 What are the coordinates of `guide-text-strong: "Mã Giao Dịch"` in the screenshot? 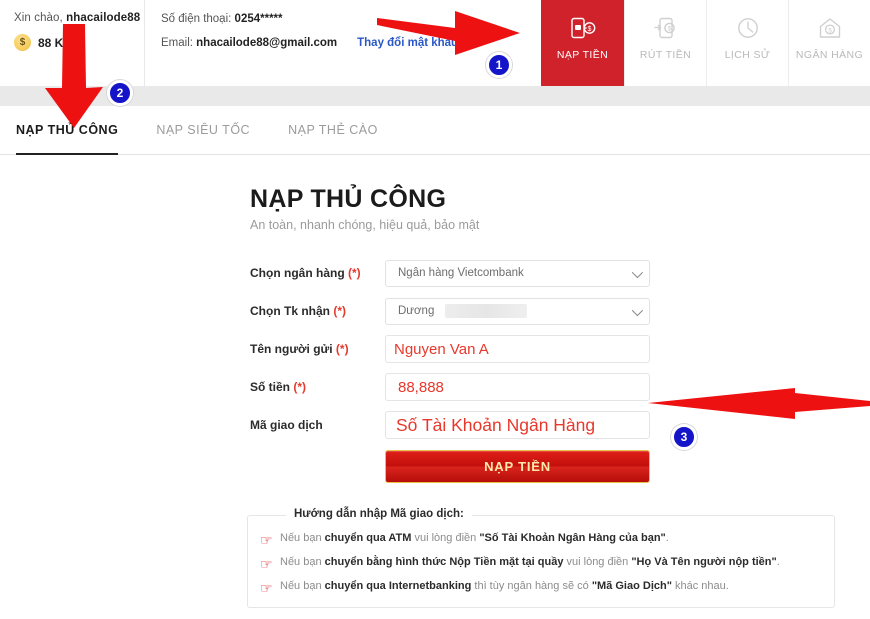 It's located at (631, 586).